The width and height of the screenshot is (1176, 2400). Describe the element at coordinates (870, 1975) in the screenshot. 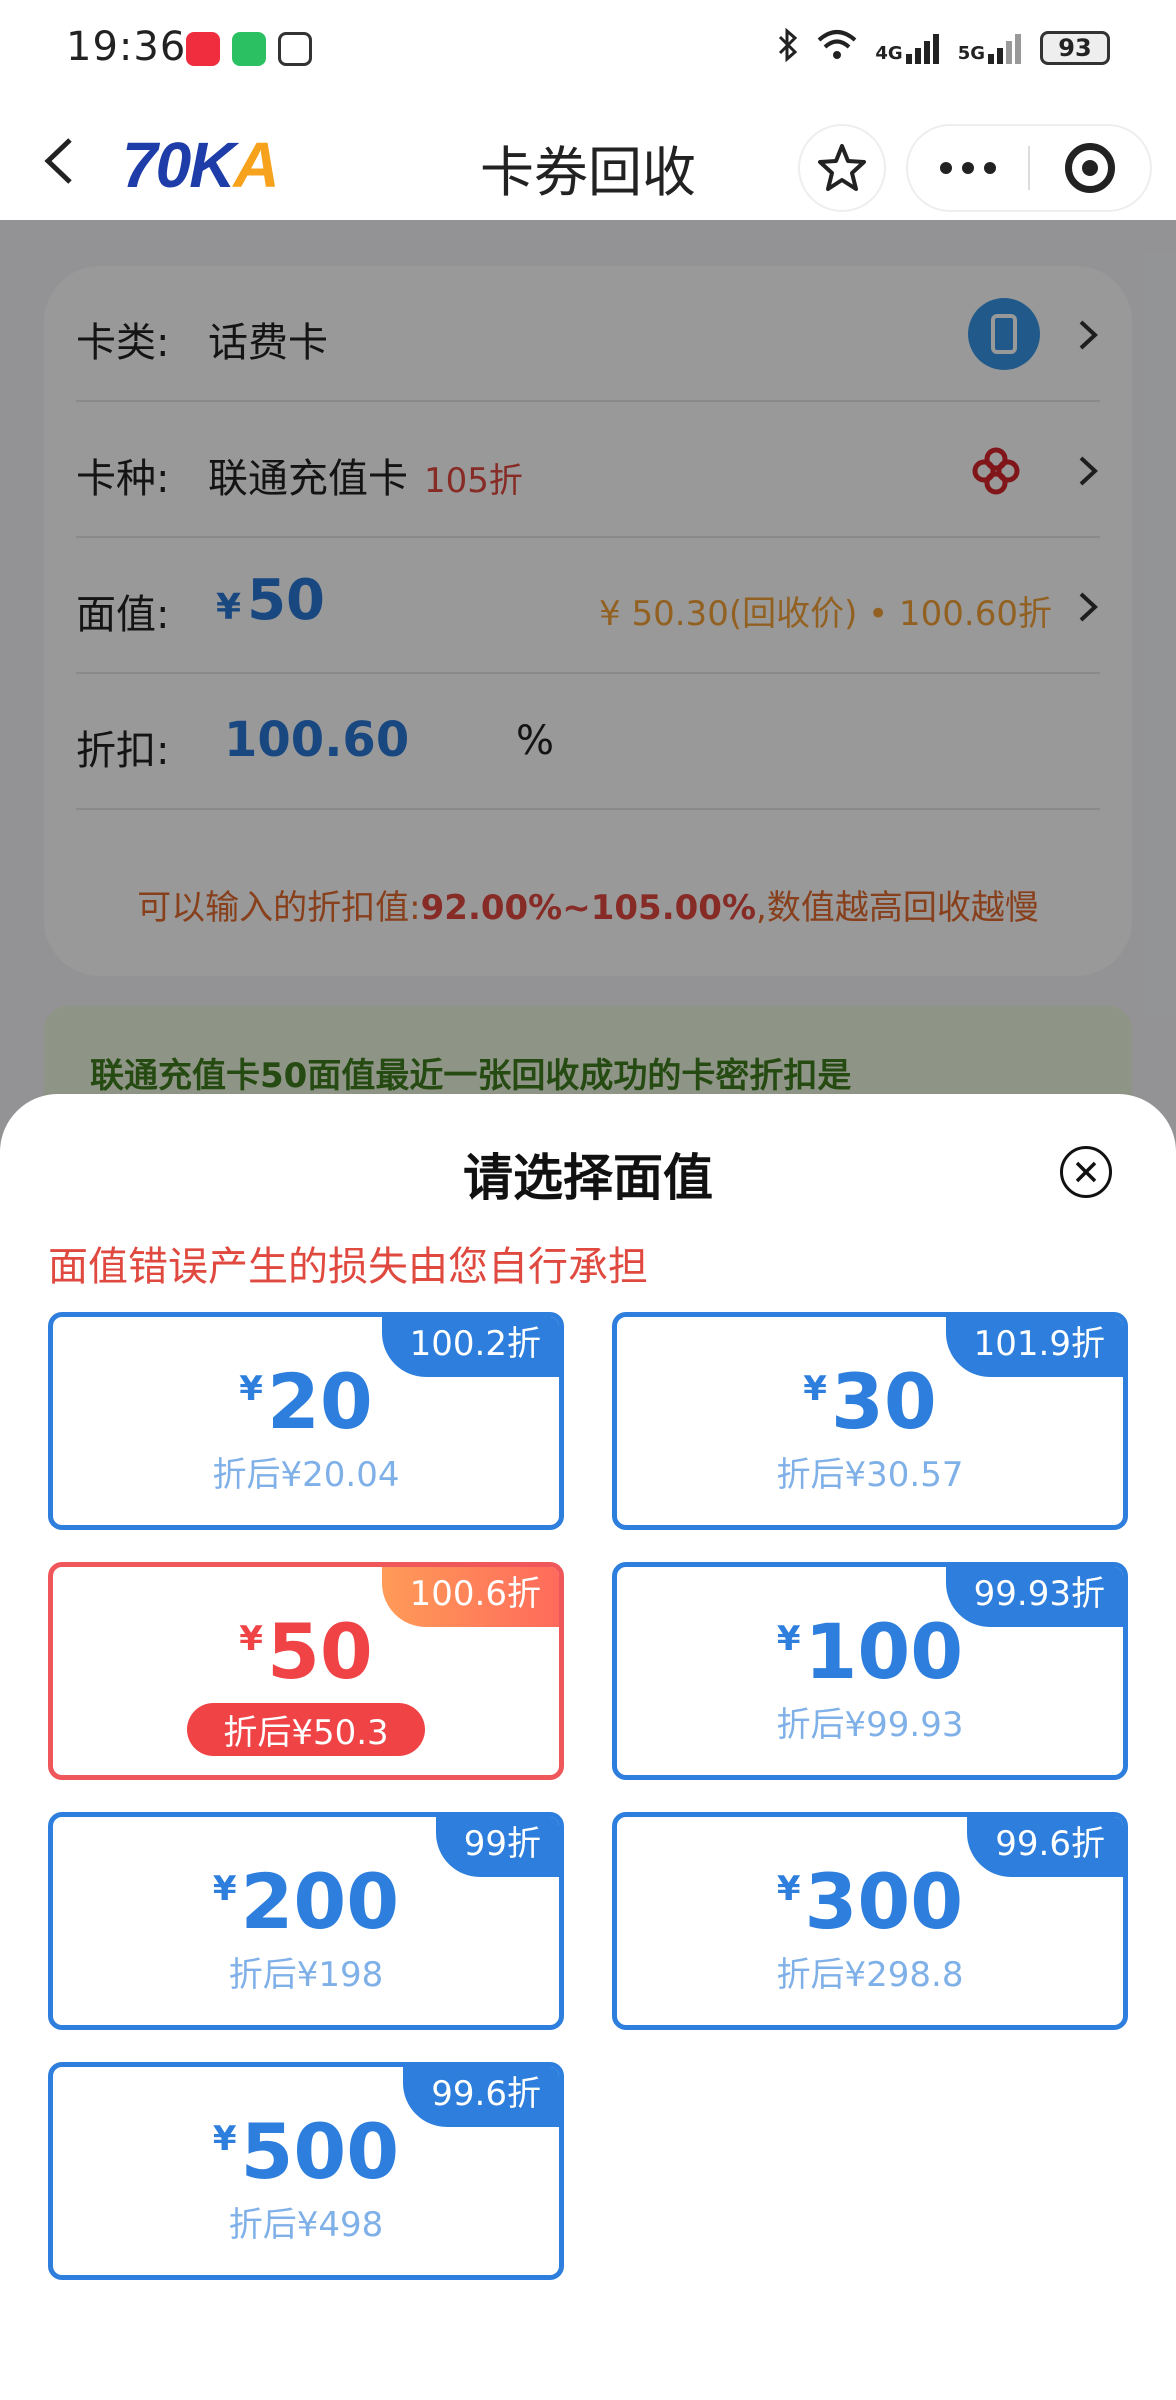

I see `after-discount-price: 折后¥298.8` at that location.